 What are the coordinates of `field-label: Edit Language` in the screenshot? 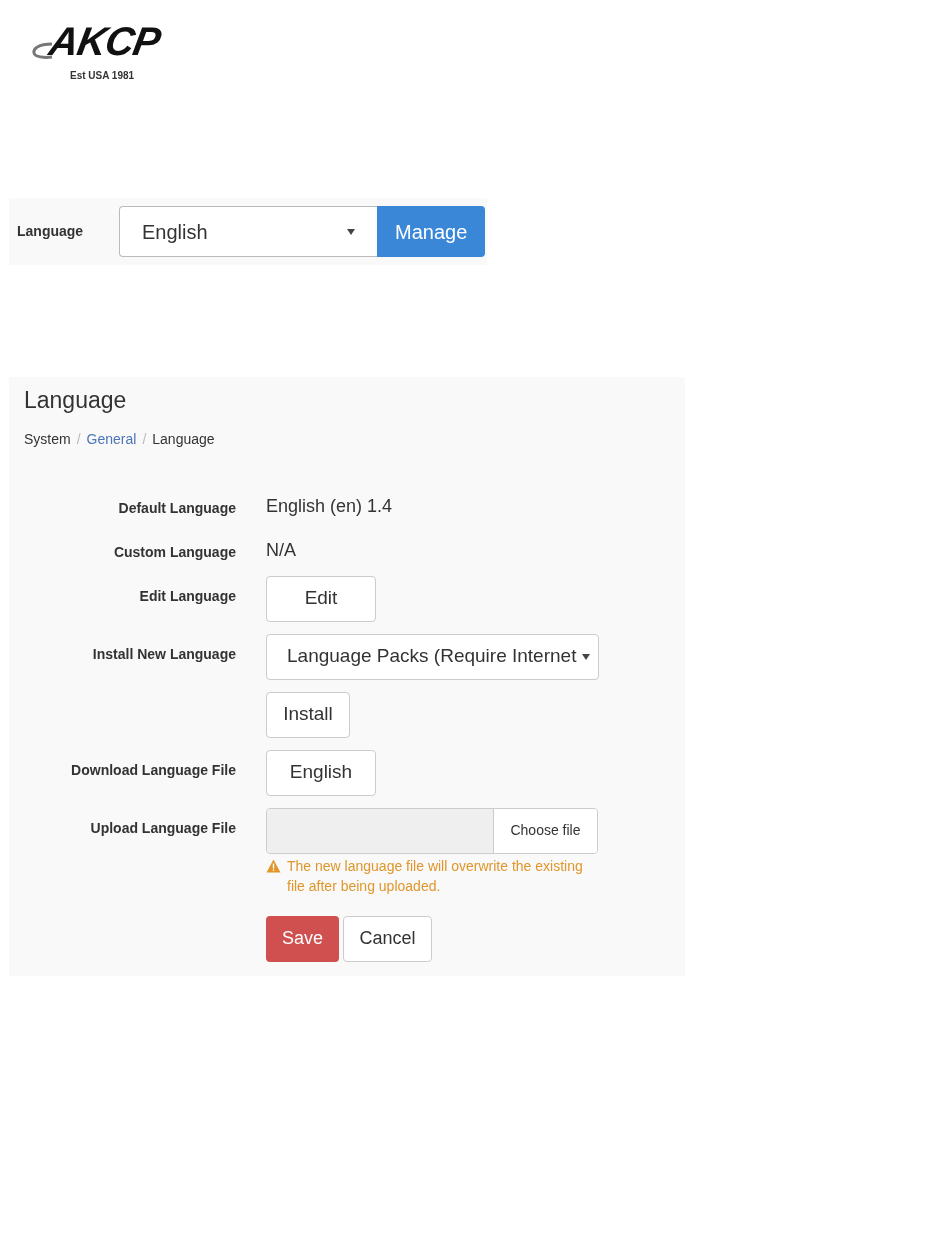 It's located at (187, 596).